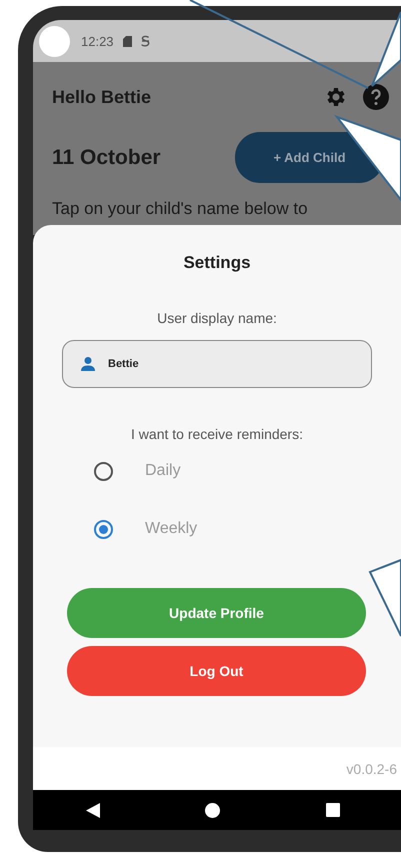 The image size is (401, 854). What do you see at coordinates (127, 41) in the screenshot?
I see `sd-card-icon` at bounding box center [127, 41].